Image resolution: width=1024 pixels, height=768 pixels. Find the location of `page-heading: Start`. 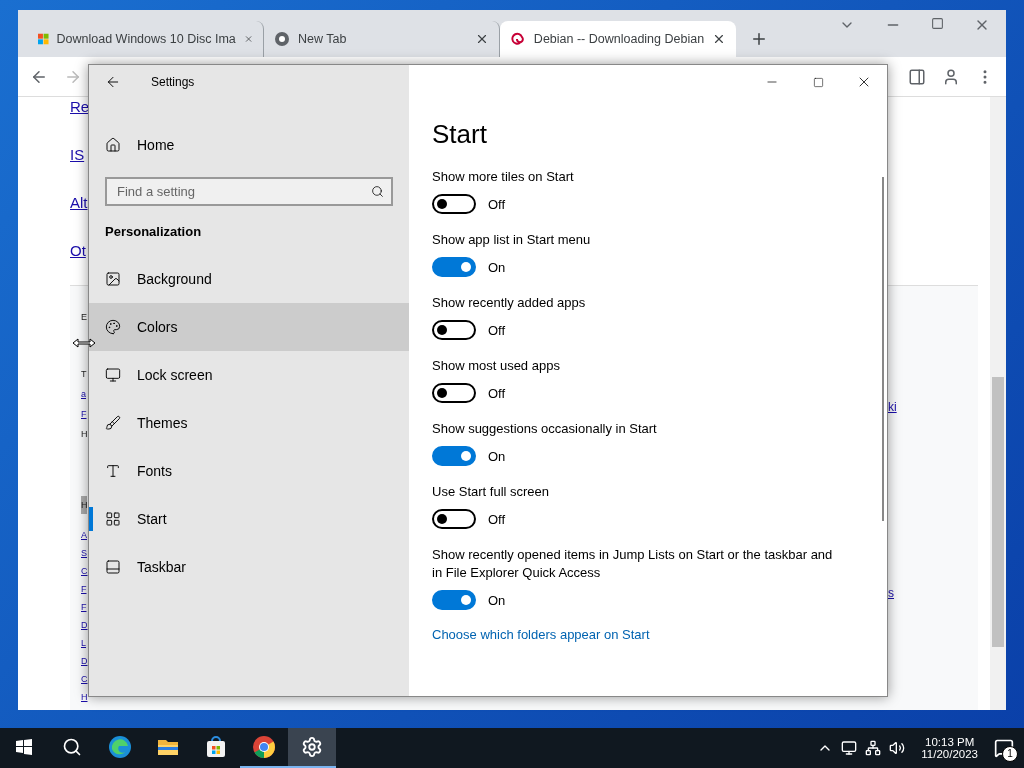

page-heading: Start is located at coordinates (460, 134).